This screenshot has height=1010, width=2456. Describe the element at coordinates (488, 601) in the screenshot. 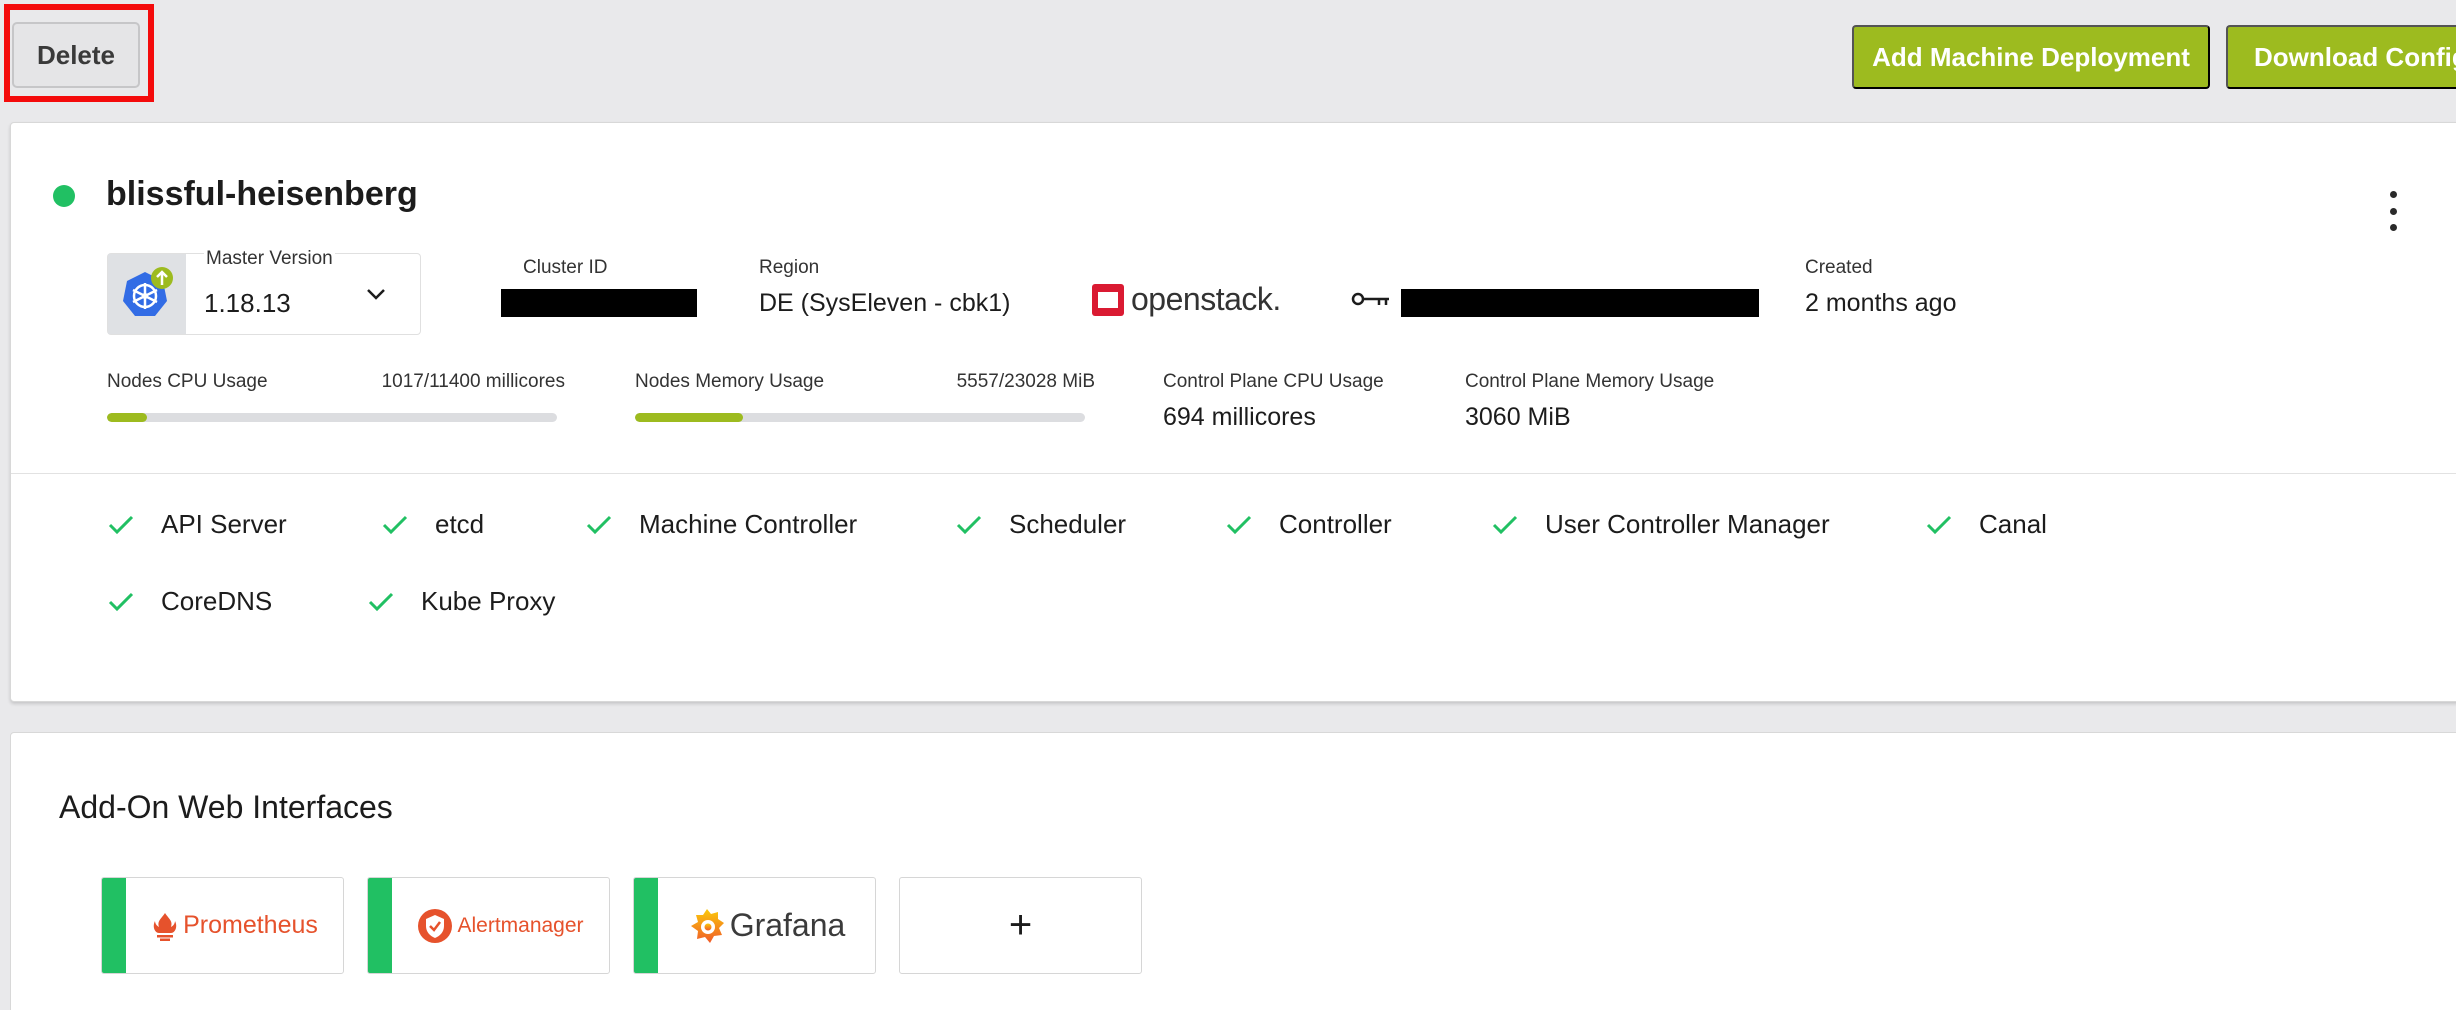

I see `health-item-label: Kube Proxy` at that location.